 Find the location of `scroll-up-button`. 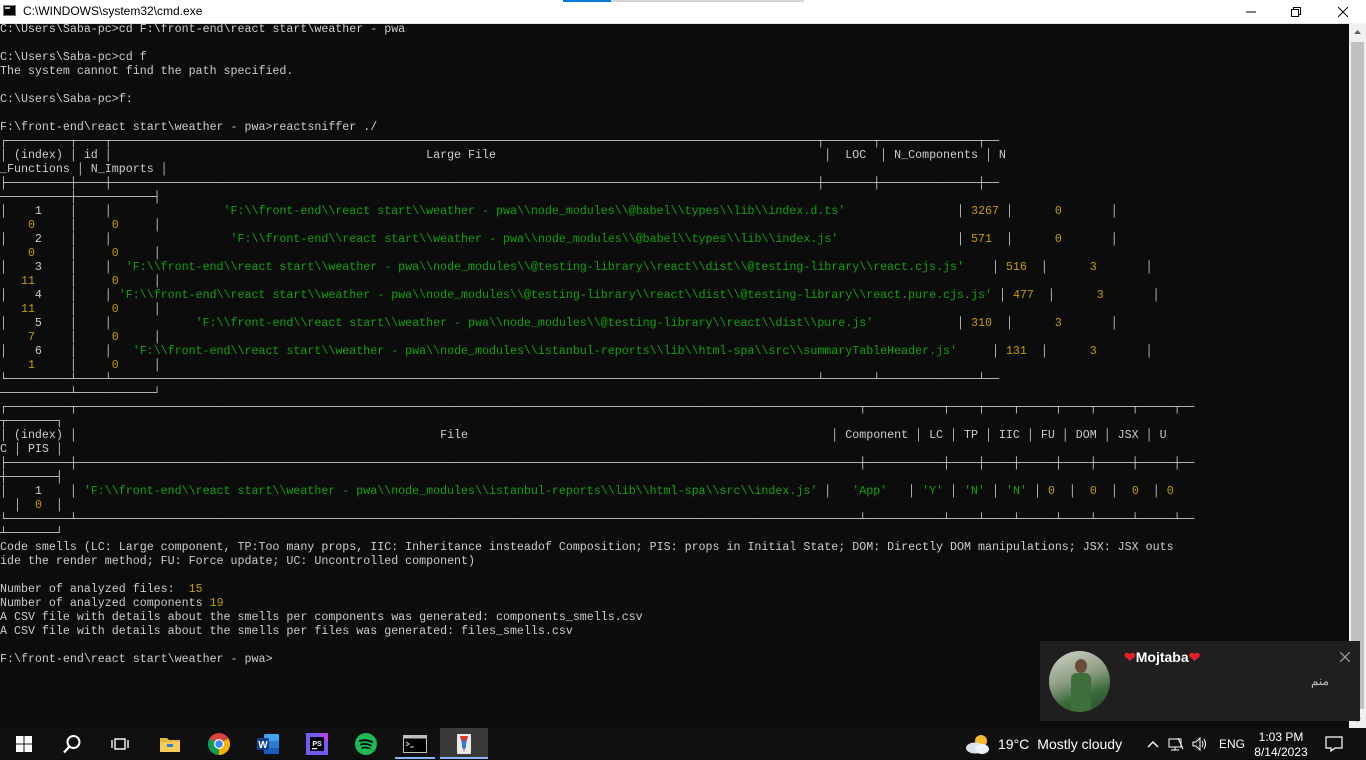

scroll-up-button is located at coordinates (1357, 31).